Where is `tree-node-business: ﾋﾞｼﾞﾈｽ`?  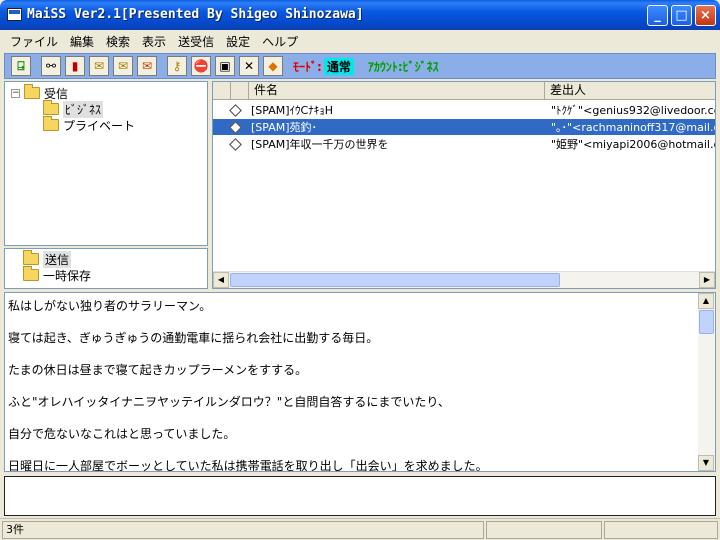
tree-node-business: ﾋﾞｼﾞﾈｽ is located at coordinates (73, 109).